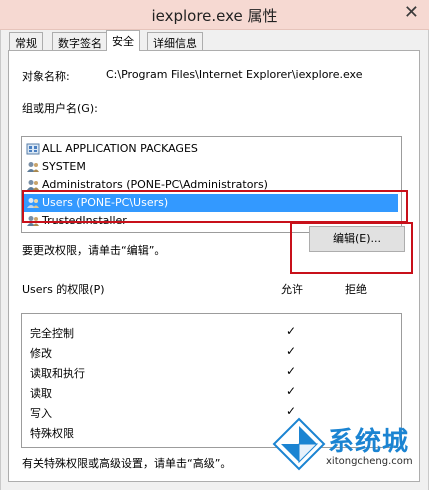 The width and height of the screenshot is (429, 490). I want to click on tab-security: 安全, so click(123, 40).